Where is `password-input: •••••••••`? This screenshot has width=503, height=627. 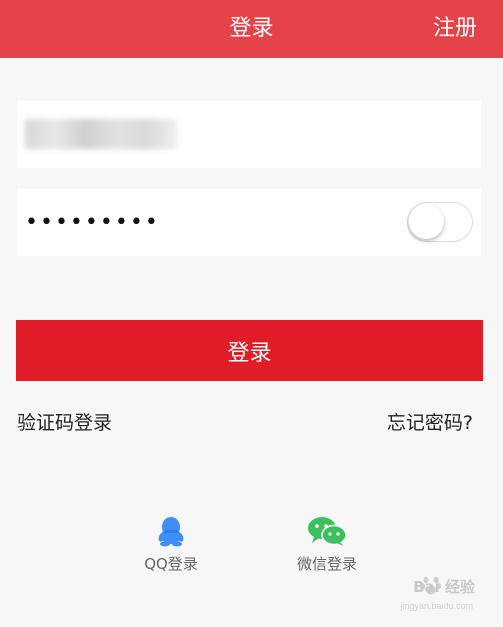
password-input: ••••••••• is located at coordinates (205, 222).